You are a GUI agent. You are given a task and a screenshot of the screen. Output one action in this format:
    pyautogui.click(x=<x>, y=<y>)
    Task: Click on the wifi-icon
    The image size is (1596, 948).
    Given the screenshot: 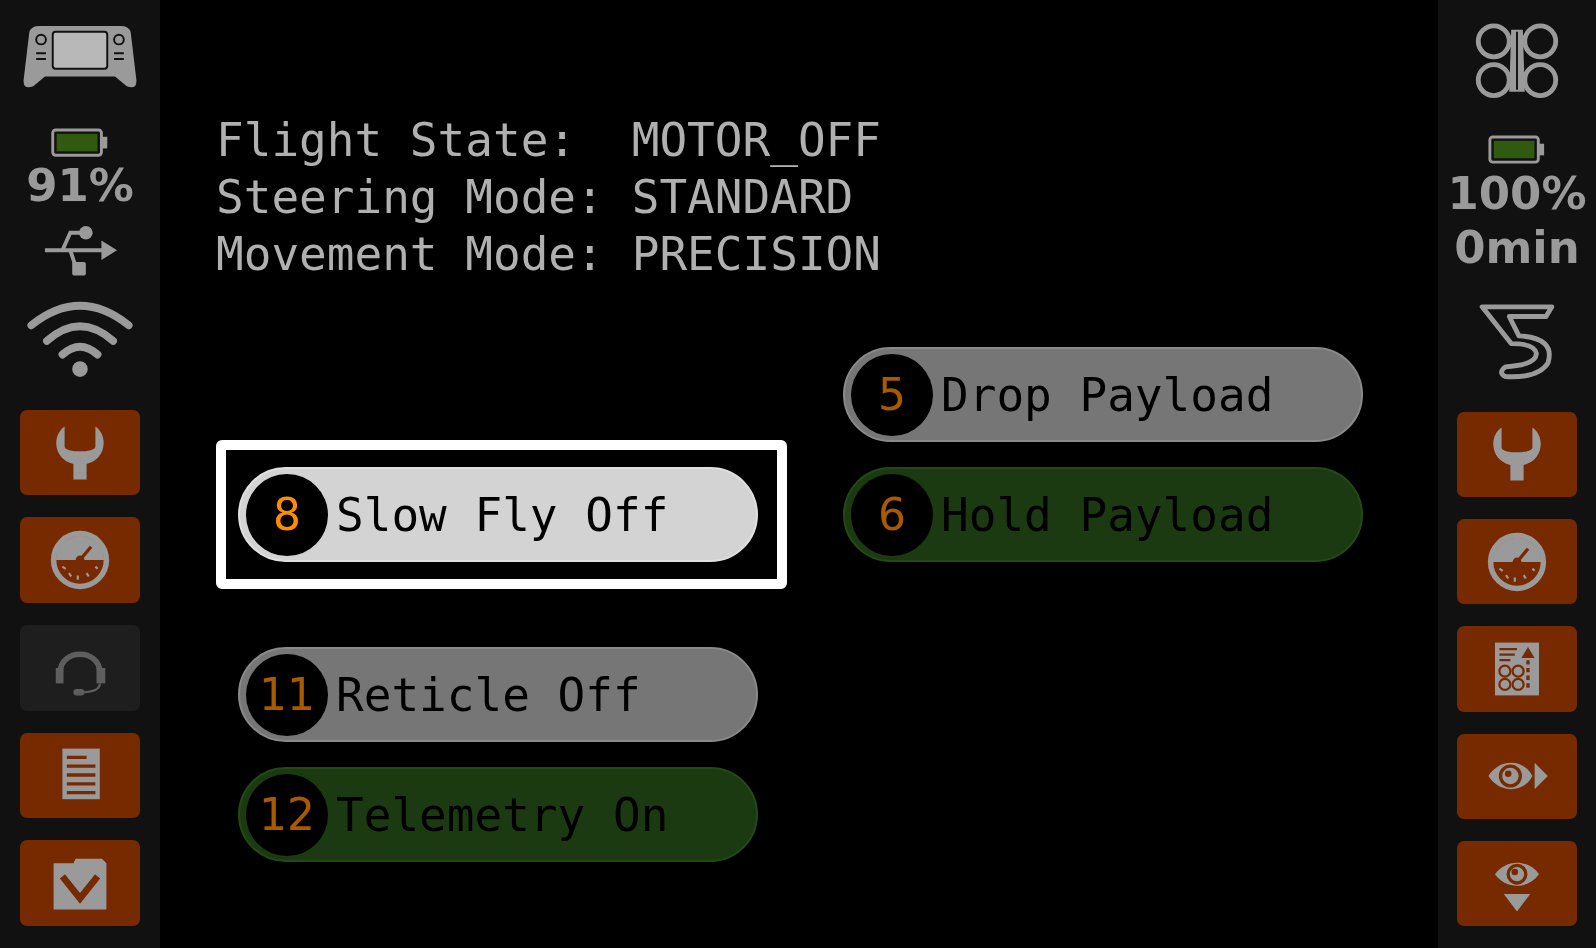 What is the action you would take?
    pyautogui.click(x=80, y=338)
    